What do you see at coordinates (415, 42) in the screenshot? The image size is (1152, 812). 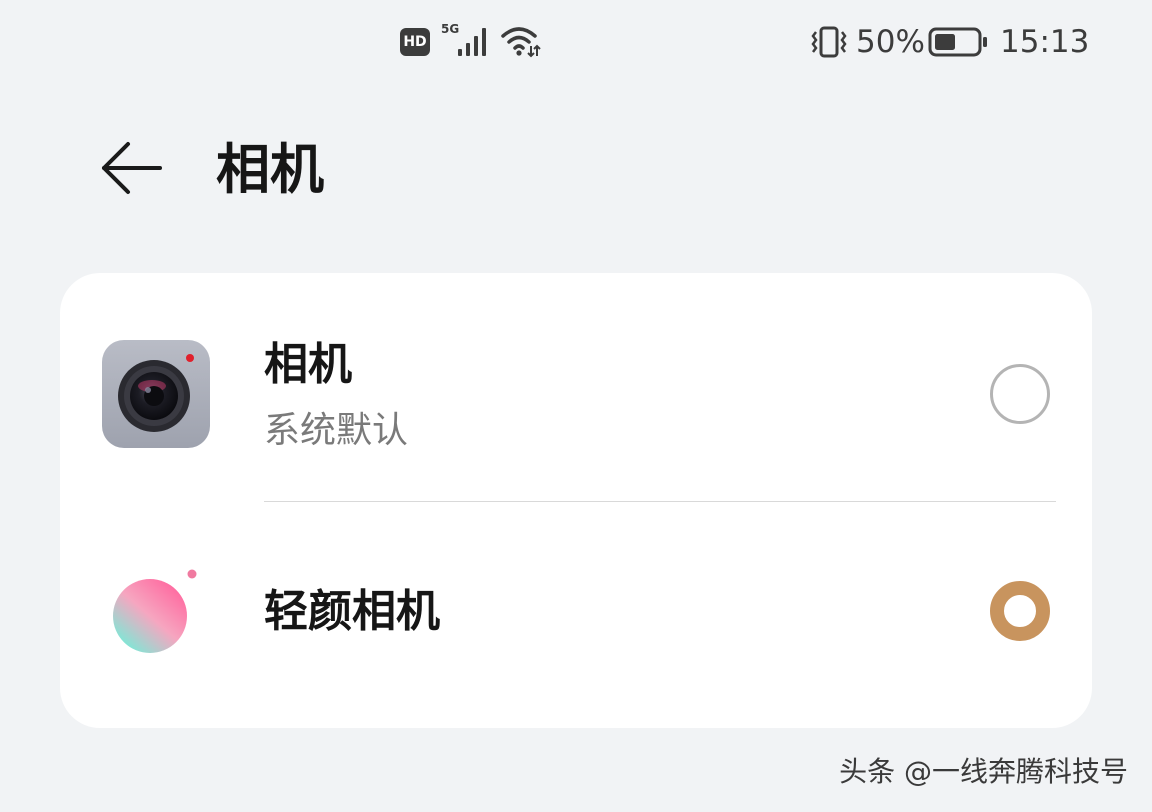 I see `hd-badge: HD` at bounding box center [415, 42].